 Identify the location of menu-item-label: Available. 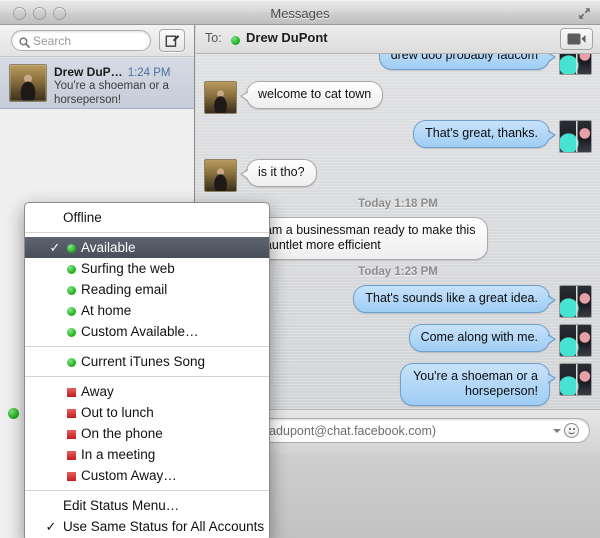
(108, 247).